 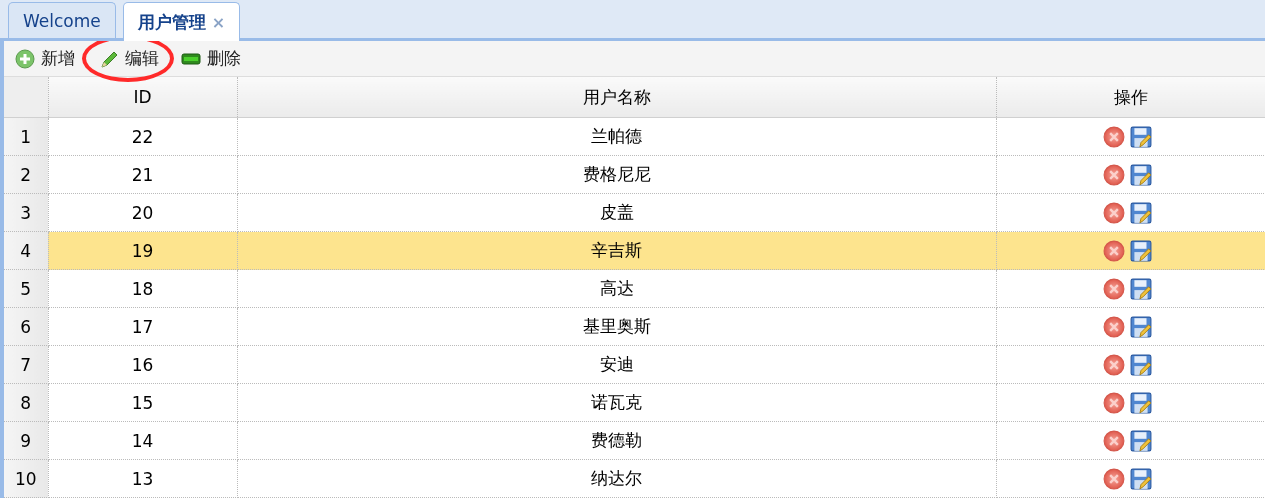 What do you see at coordinates (616, 478) in the screenshot?
I see `table-cell: 纳达尔` at bounding box center [616, 478].